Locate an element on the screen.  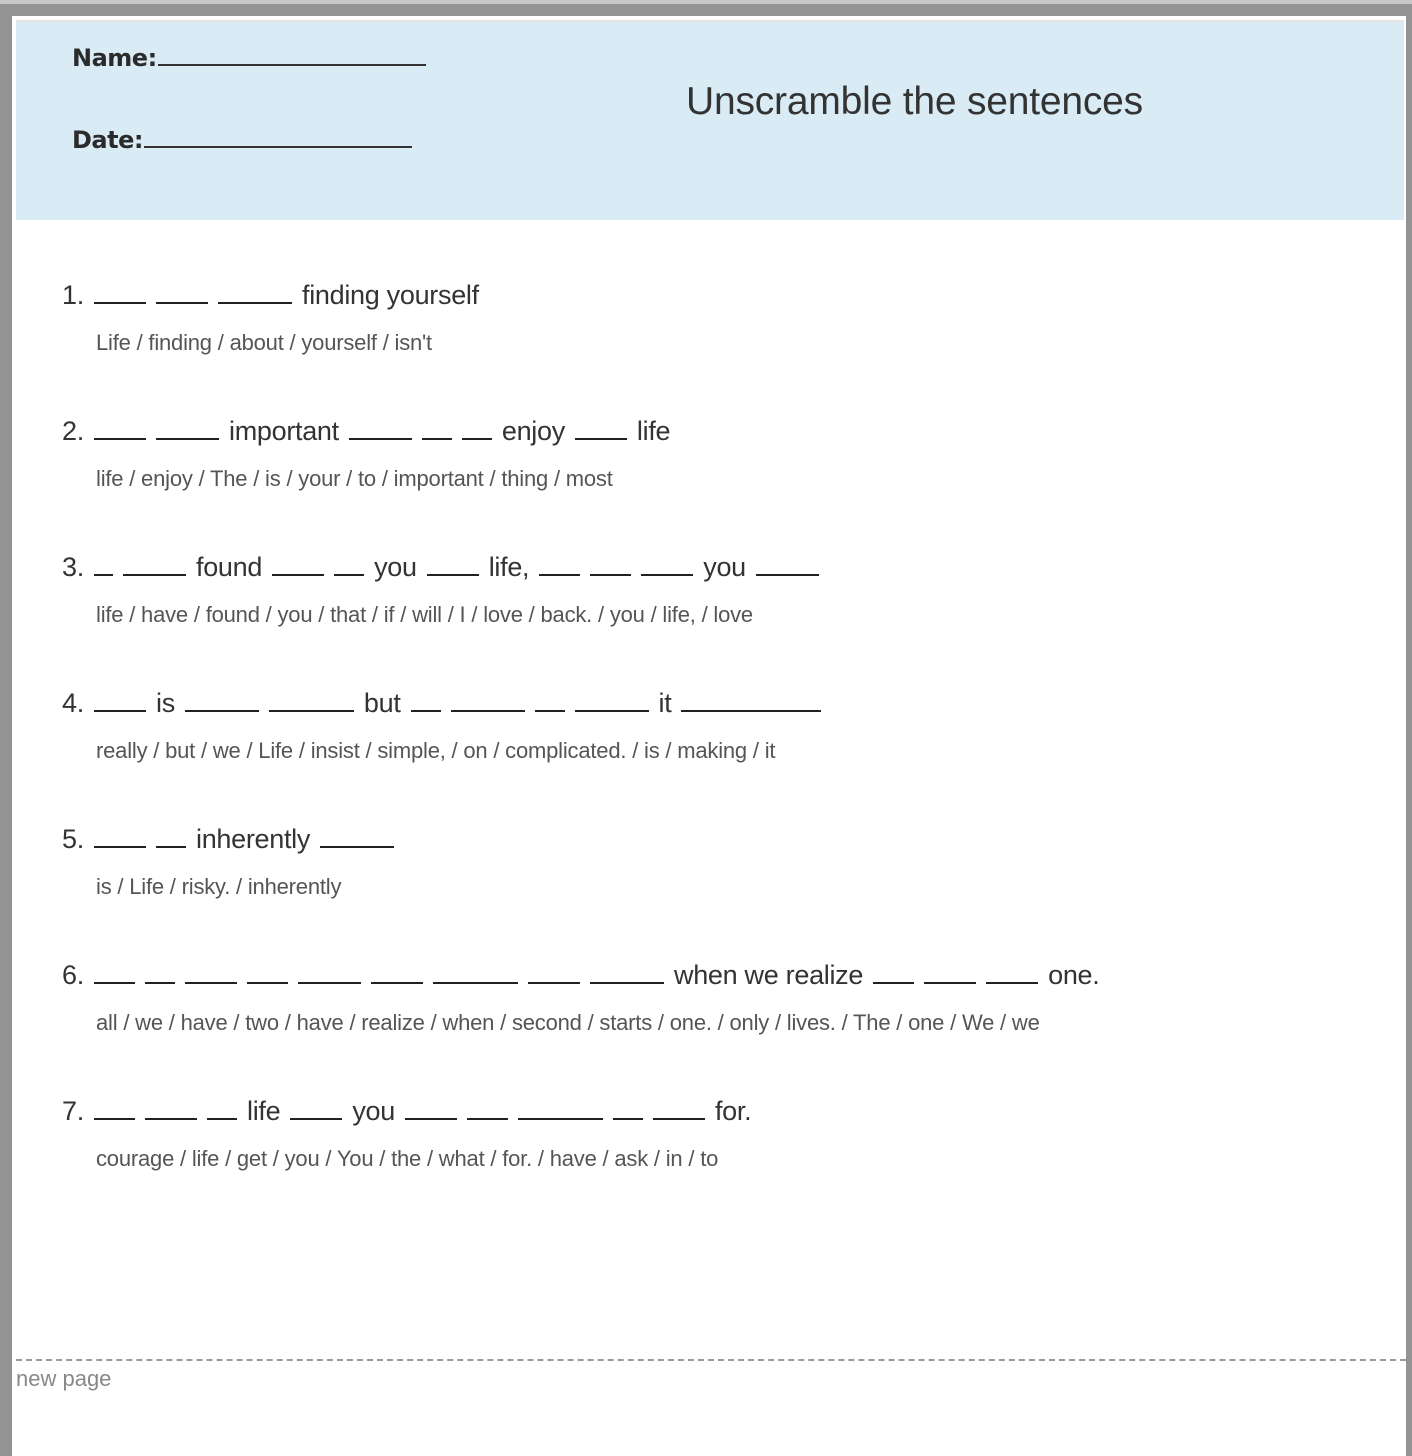
exercise-sentence: 7. life you for. is located at coordinates (712, 1114).